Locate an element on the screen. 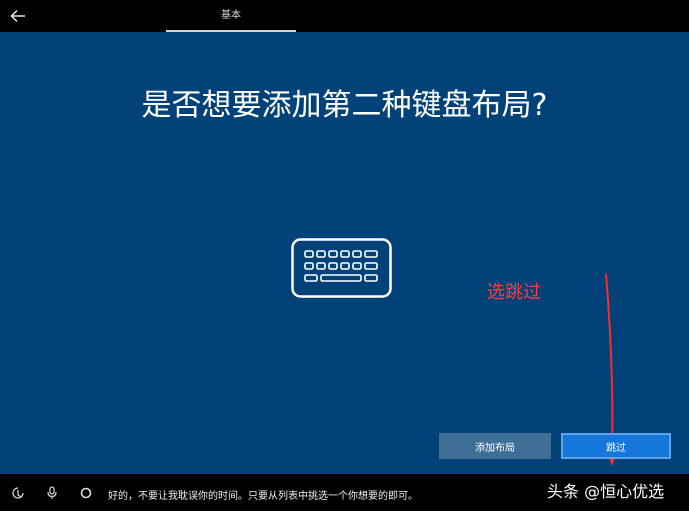  microphone-icon is located at coordinates (52, 493).